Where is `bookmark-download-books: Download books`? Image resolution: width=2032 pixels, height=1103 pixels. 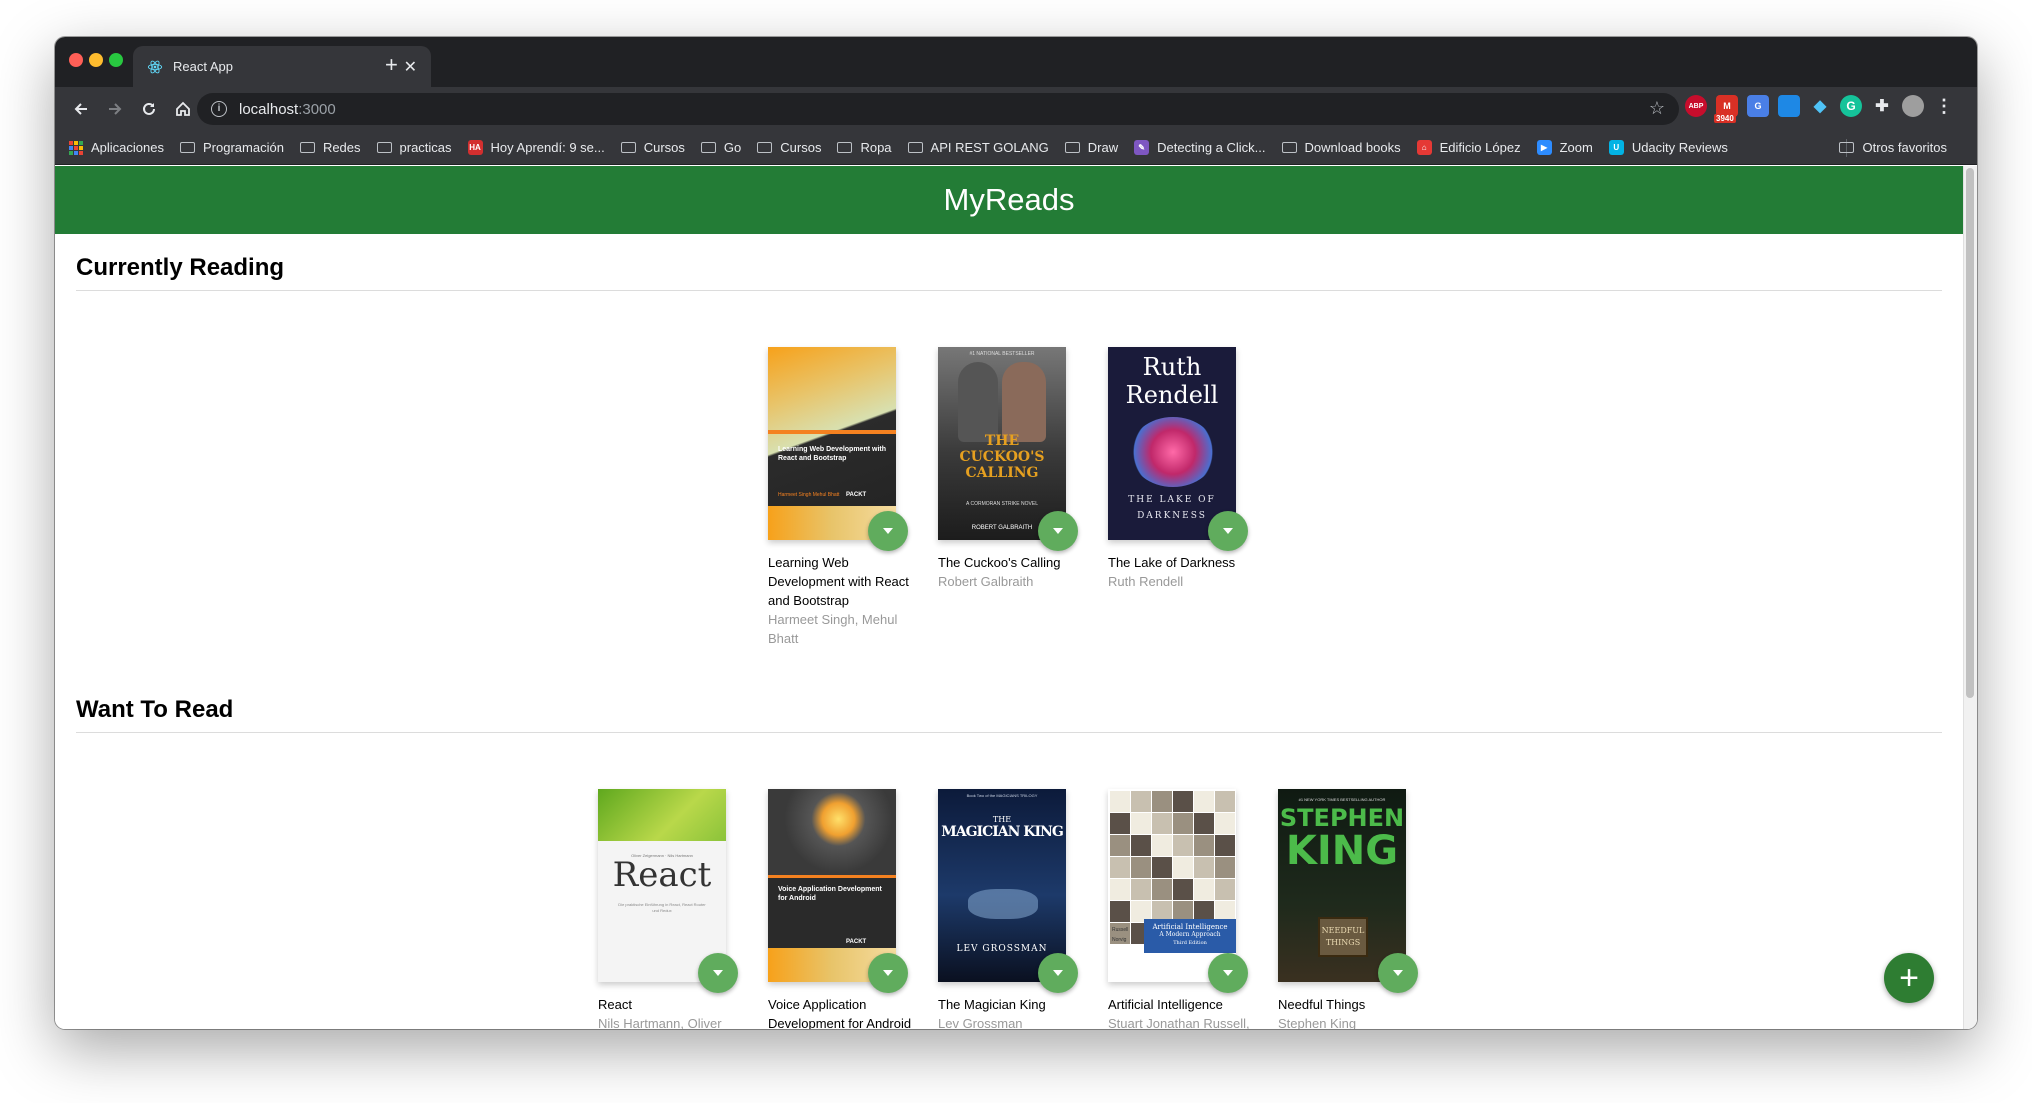
bookmark-download-books: Download books is located at coordinates (1341, 147).